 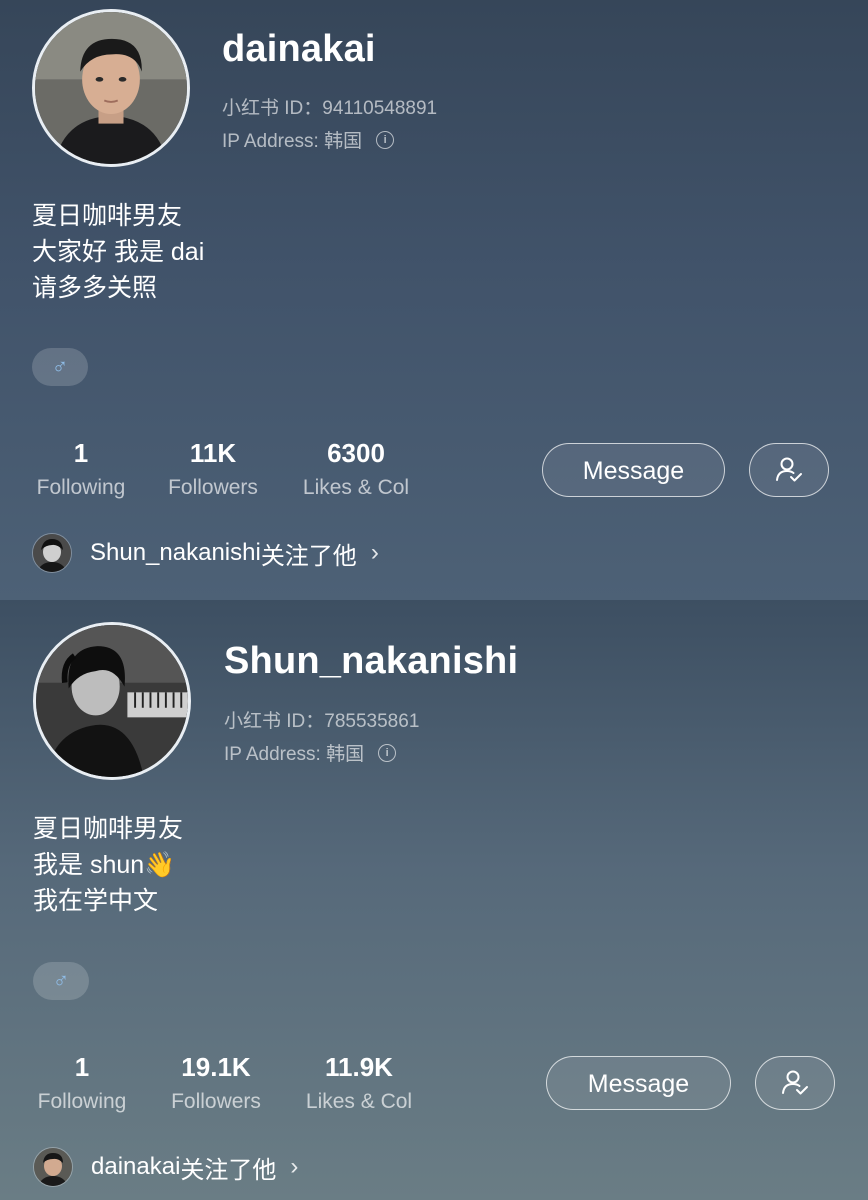 What do you see at coordinates (356, 453) in the screenshot?
I see `stat-likes-value: 6300` at bounding box center [356, 453].